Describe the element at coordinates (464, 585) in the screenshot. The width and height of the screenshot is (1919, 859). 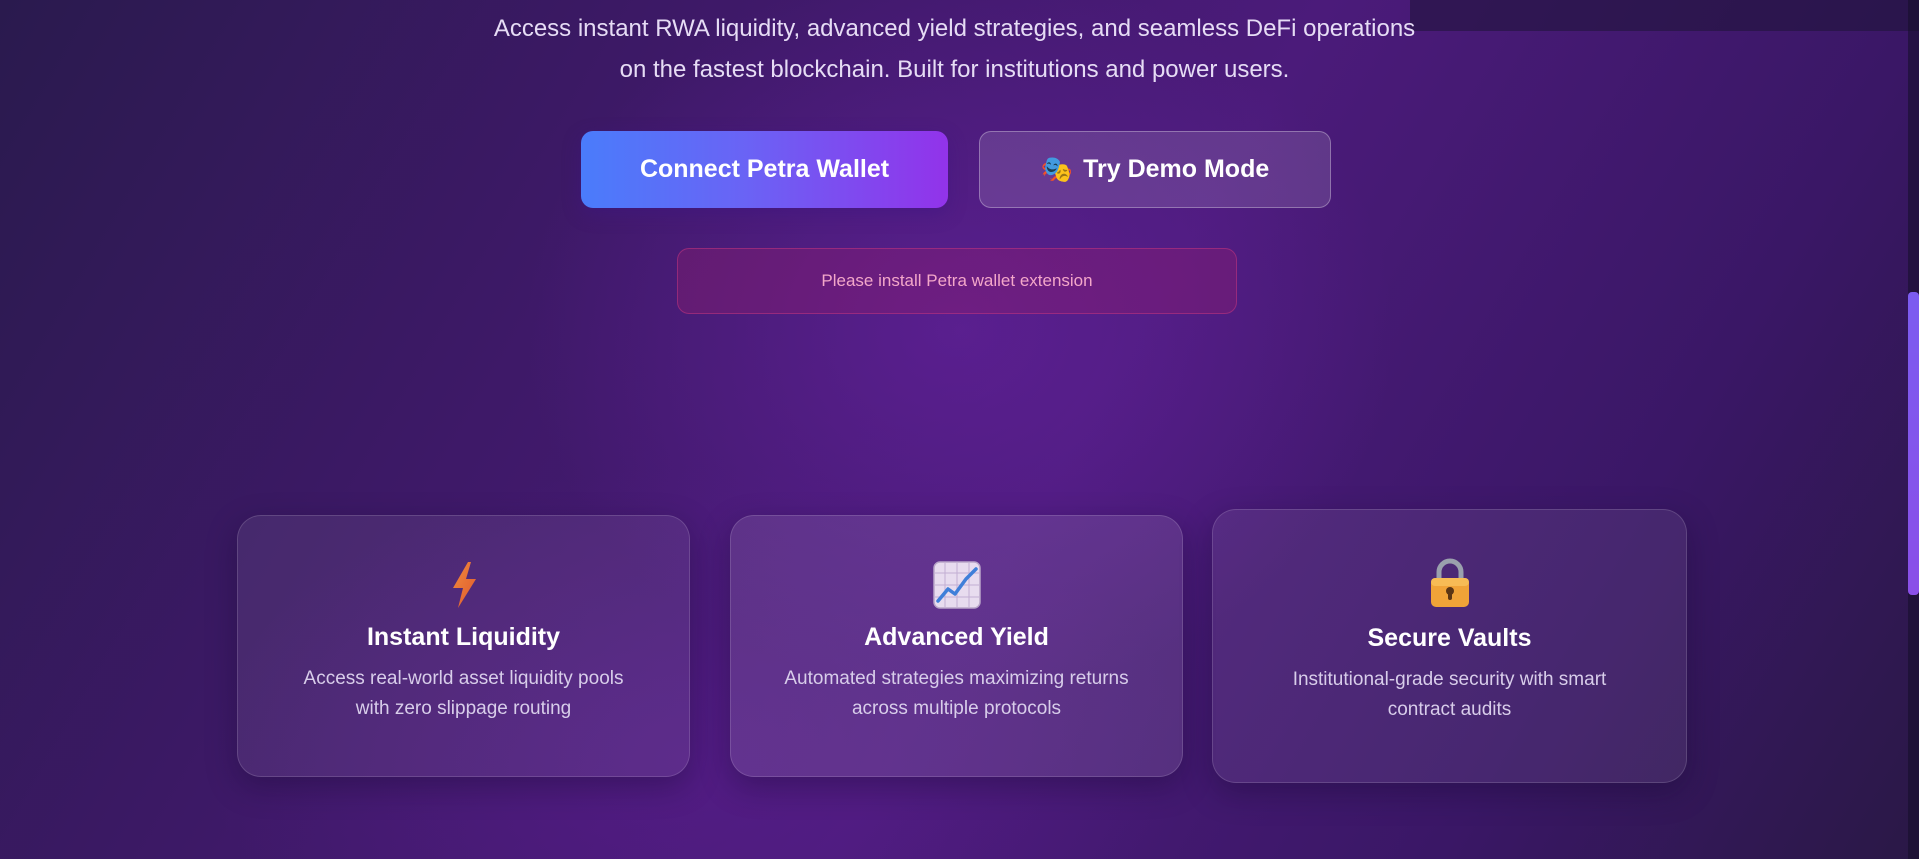
I see `lightning-icon` at that location.